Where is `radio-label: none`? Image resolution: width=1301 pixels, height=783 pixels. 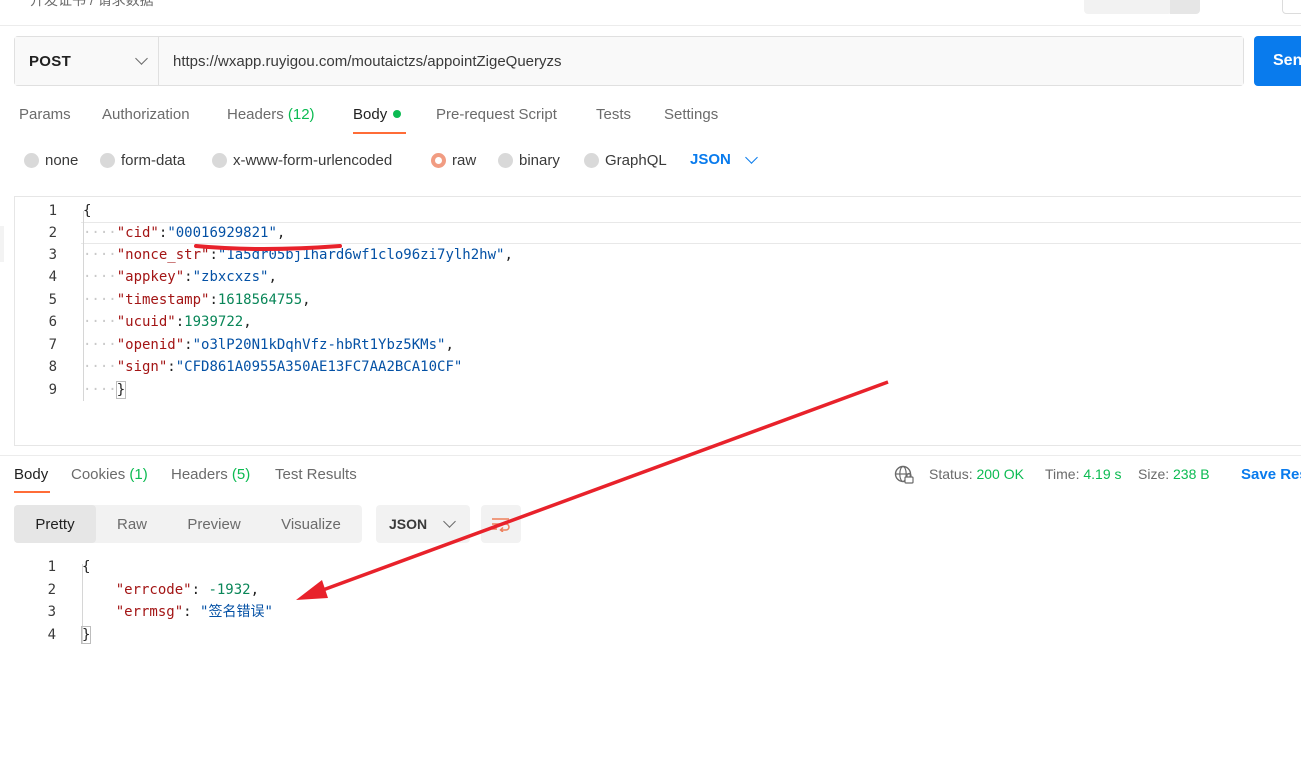 radio-label: none is located at coordinates (62, 160).